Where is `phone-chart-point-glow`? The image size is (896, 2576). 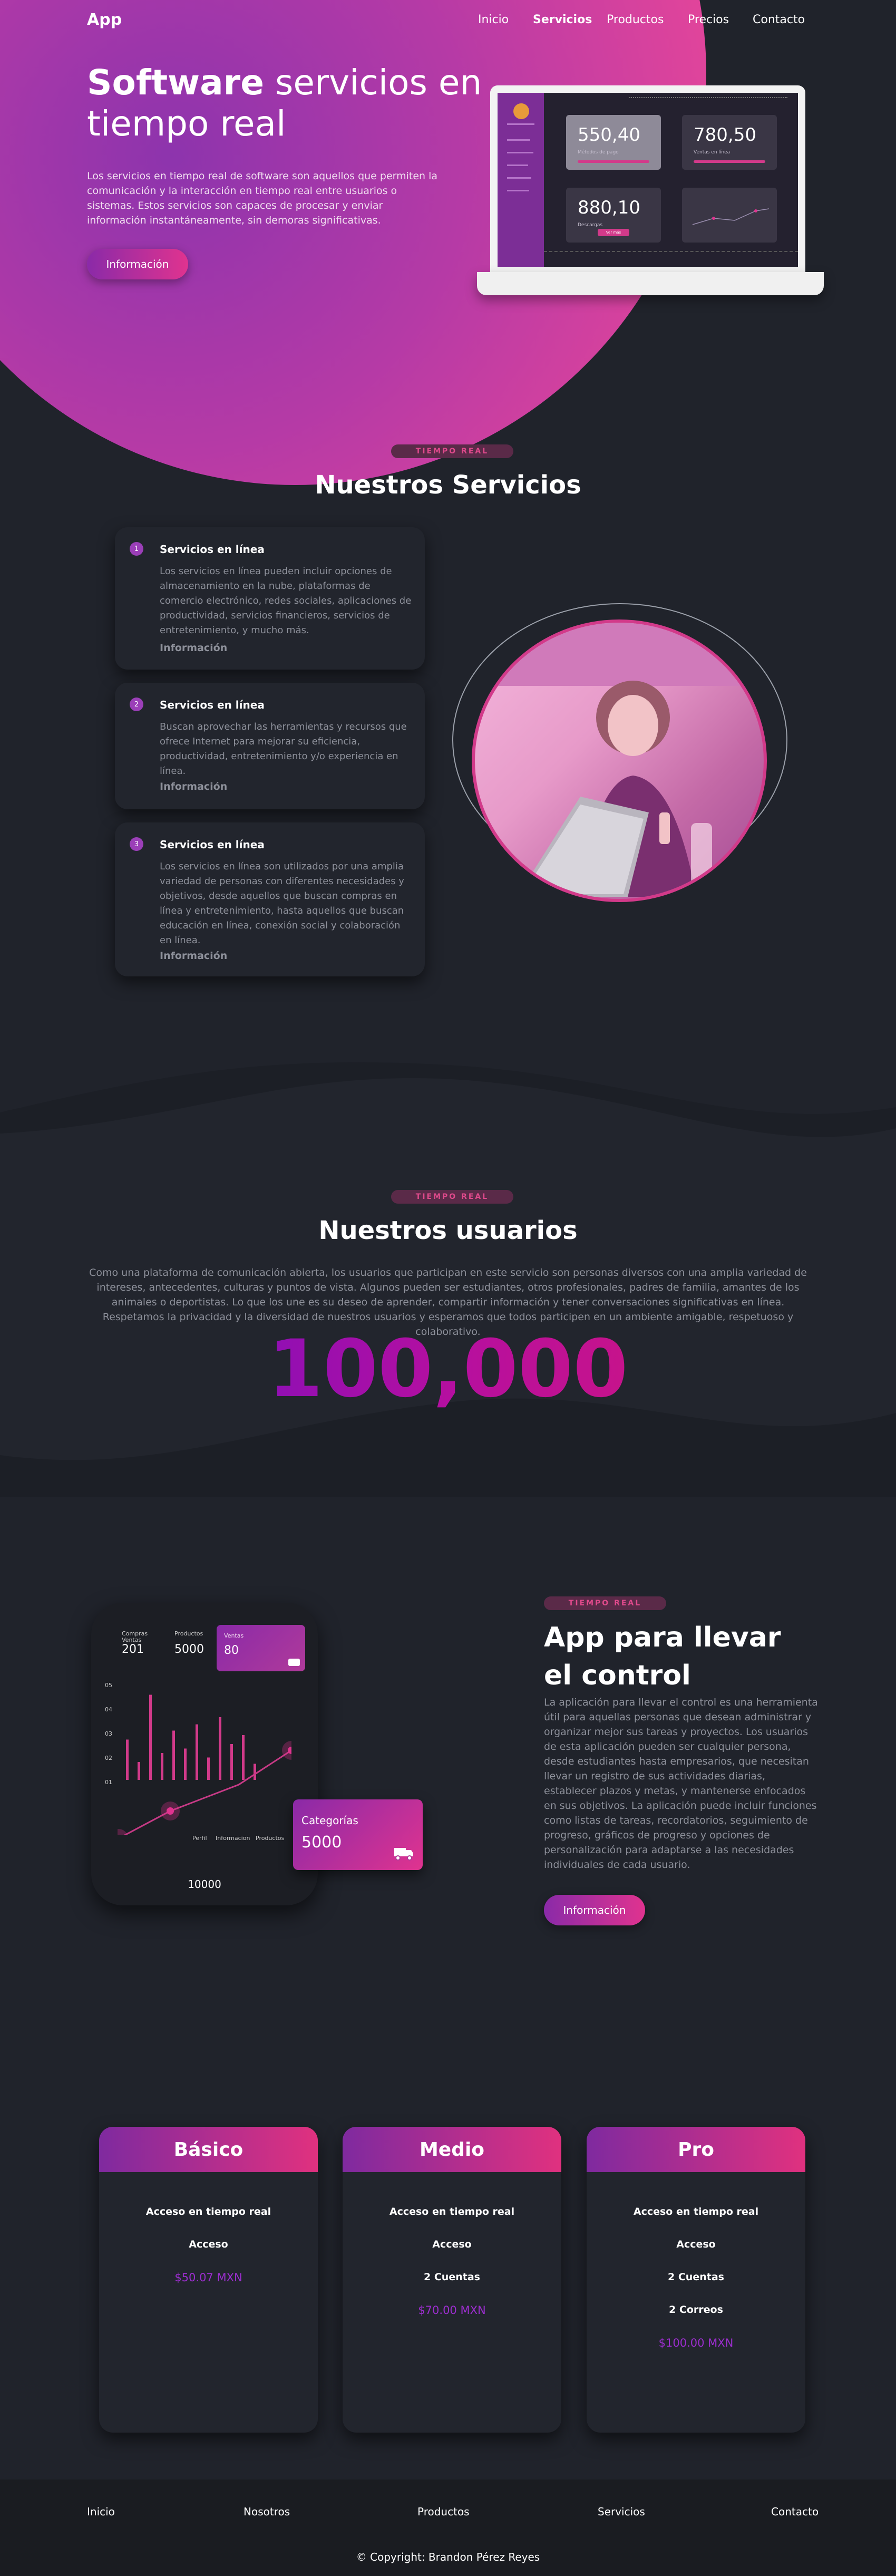
phone-chart-point-glow is located at coordinates (123, 1832).